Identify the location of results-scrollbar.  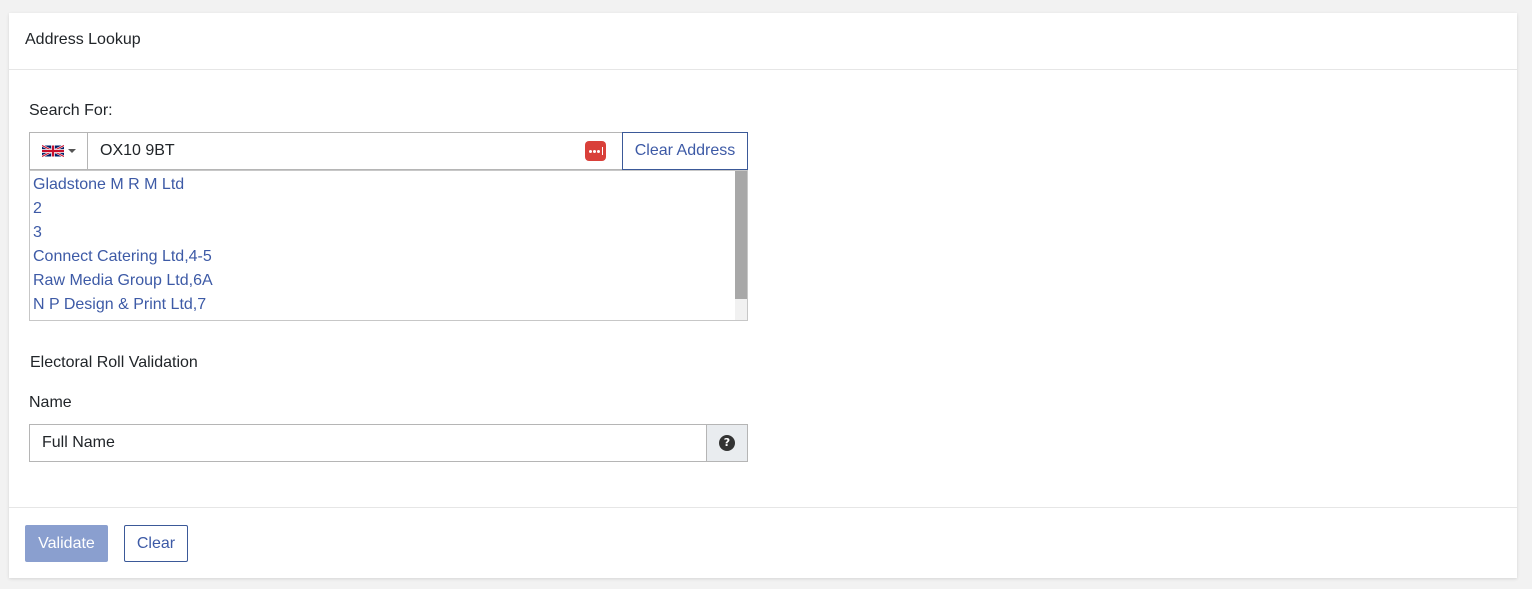
(741, 245).